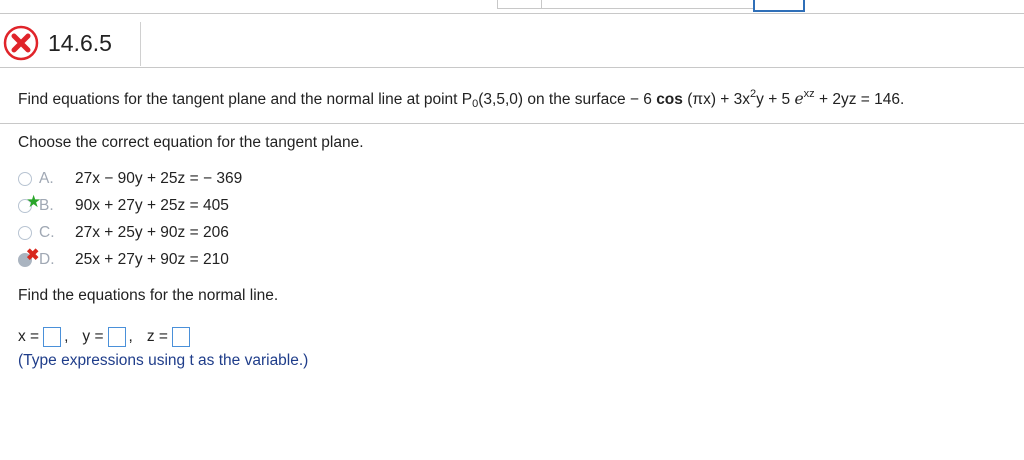 The width and height of the screenshot is (1024, 460). What do you see at coordinates (140, 44) in the screenshot?
I see `header-divider` at bounding box center [140, 44].